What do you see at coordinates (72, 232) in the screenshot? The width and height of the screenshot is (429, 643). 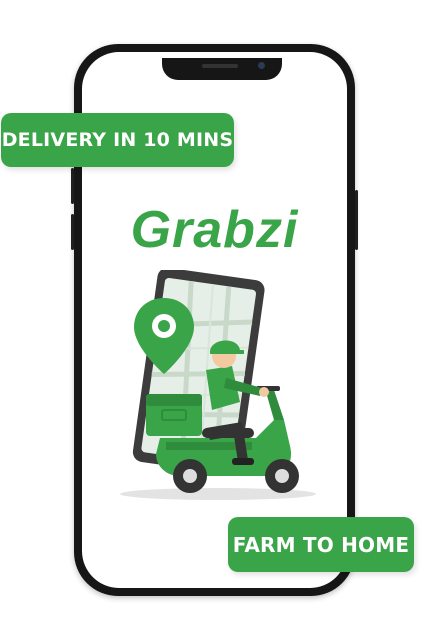 I see `phone-volume-down-button` at bounding box center [72, 232].